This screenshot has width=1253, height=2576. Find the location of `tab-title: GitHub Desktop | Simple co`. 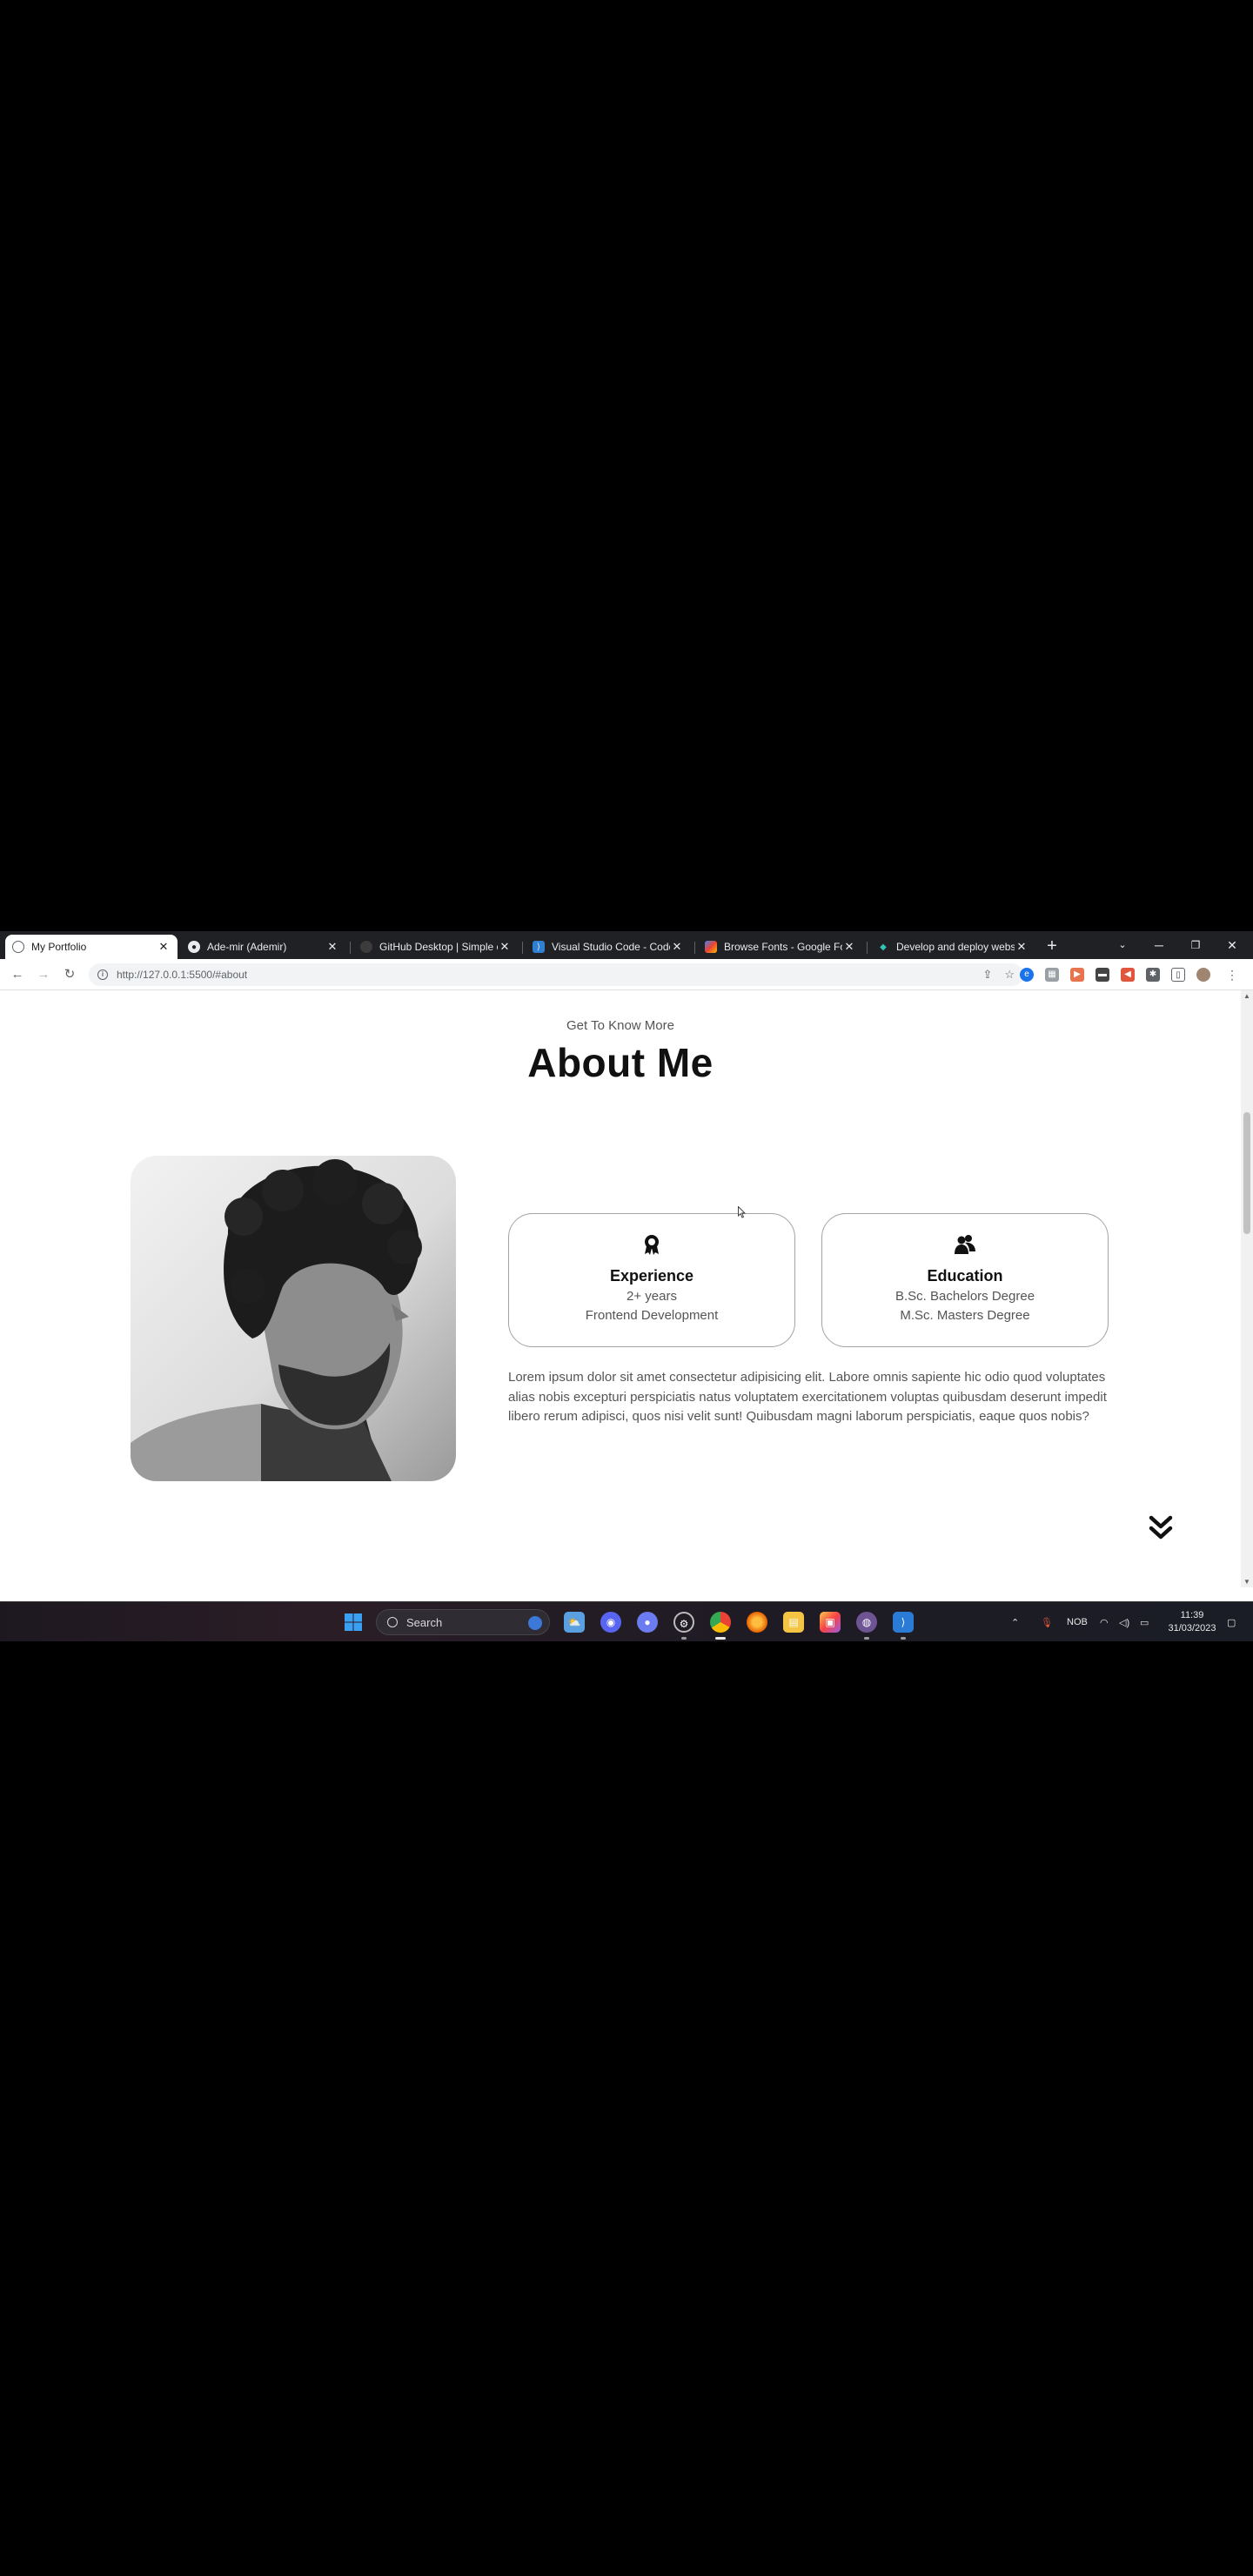

tab-title: GitHub Desktop | Simple co is located at coordinates (438, 947).